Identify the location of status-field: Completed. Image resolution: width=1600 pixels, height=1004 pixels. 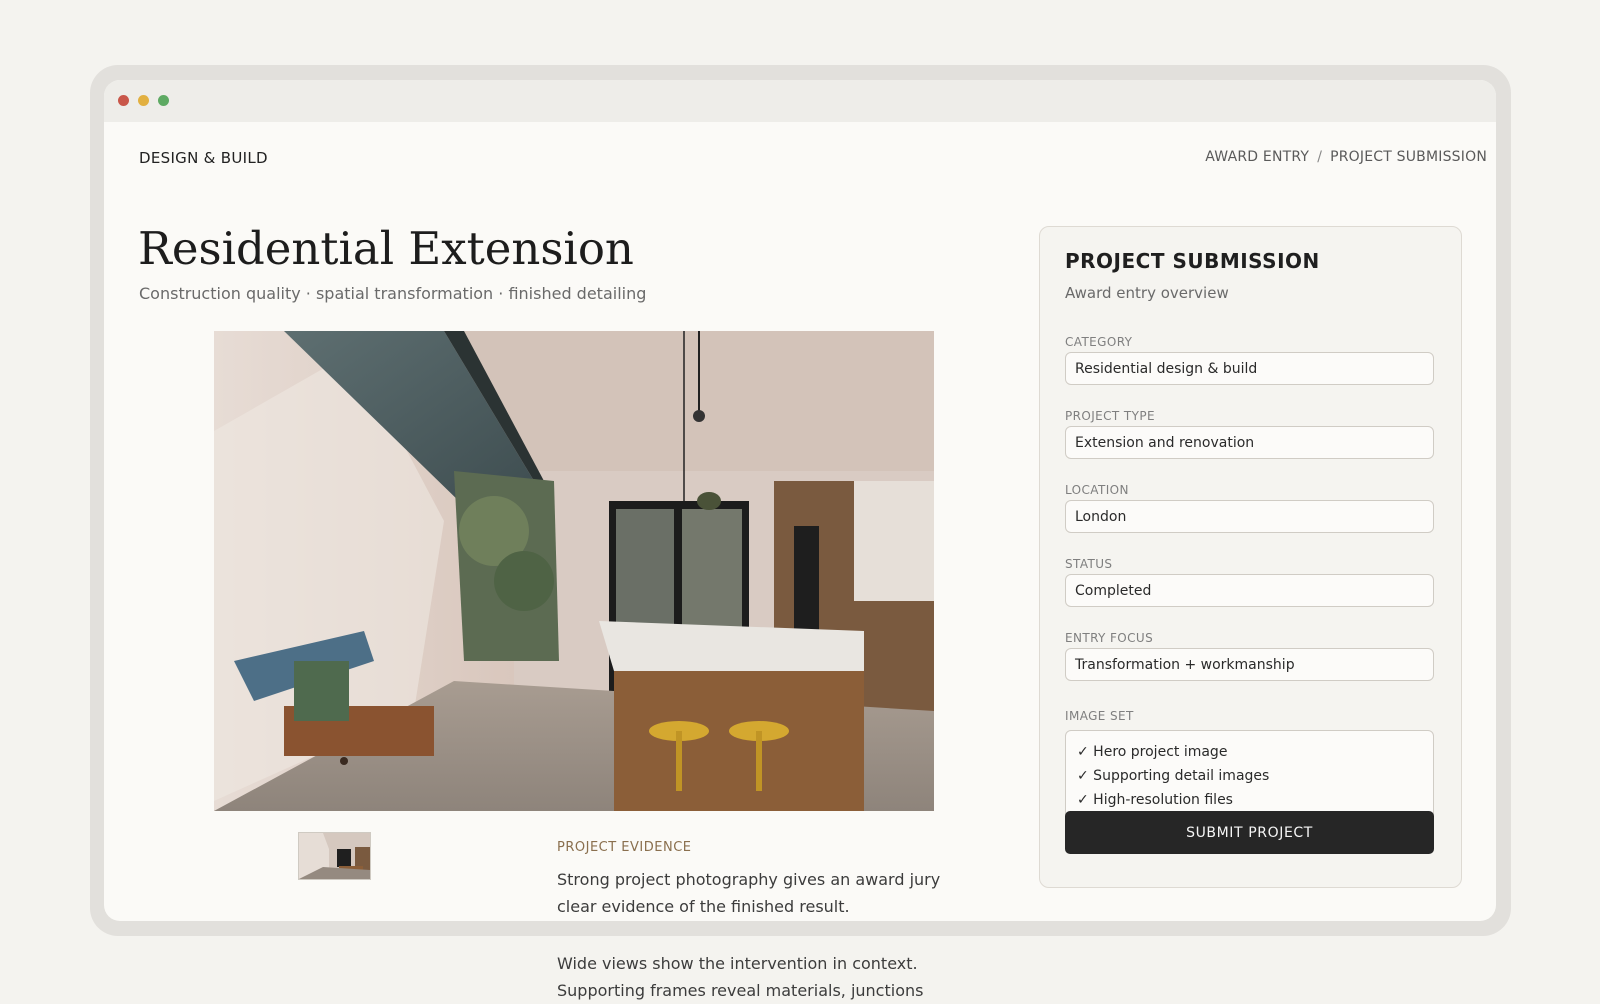
(1249, 590).